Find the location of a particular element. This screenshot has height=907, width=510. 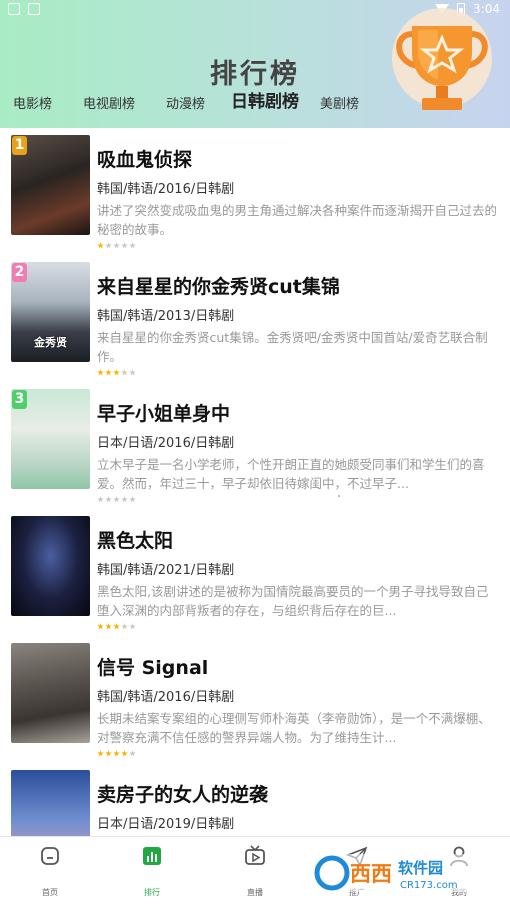

nav-live: 直播 is located at coordinates (255, 871).